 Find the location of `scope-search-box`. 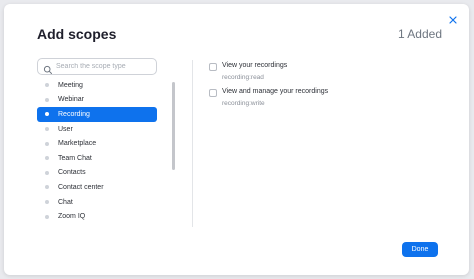

scope-search-box is located at coordinates (97, 66).